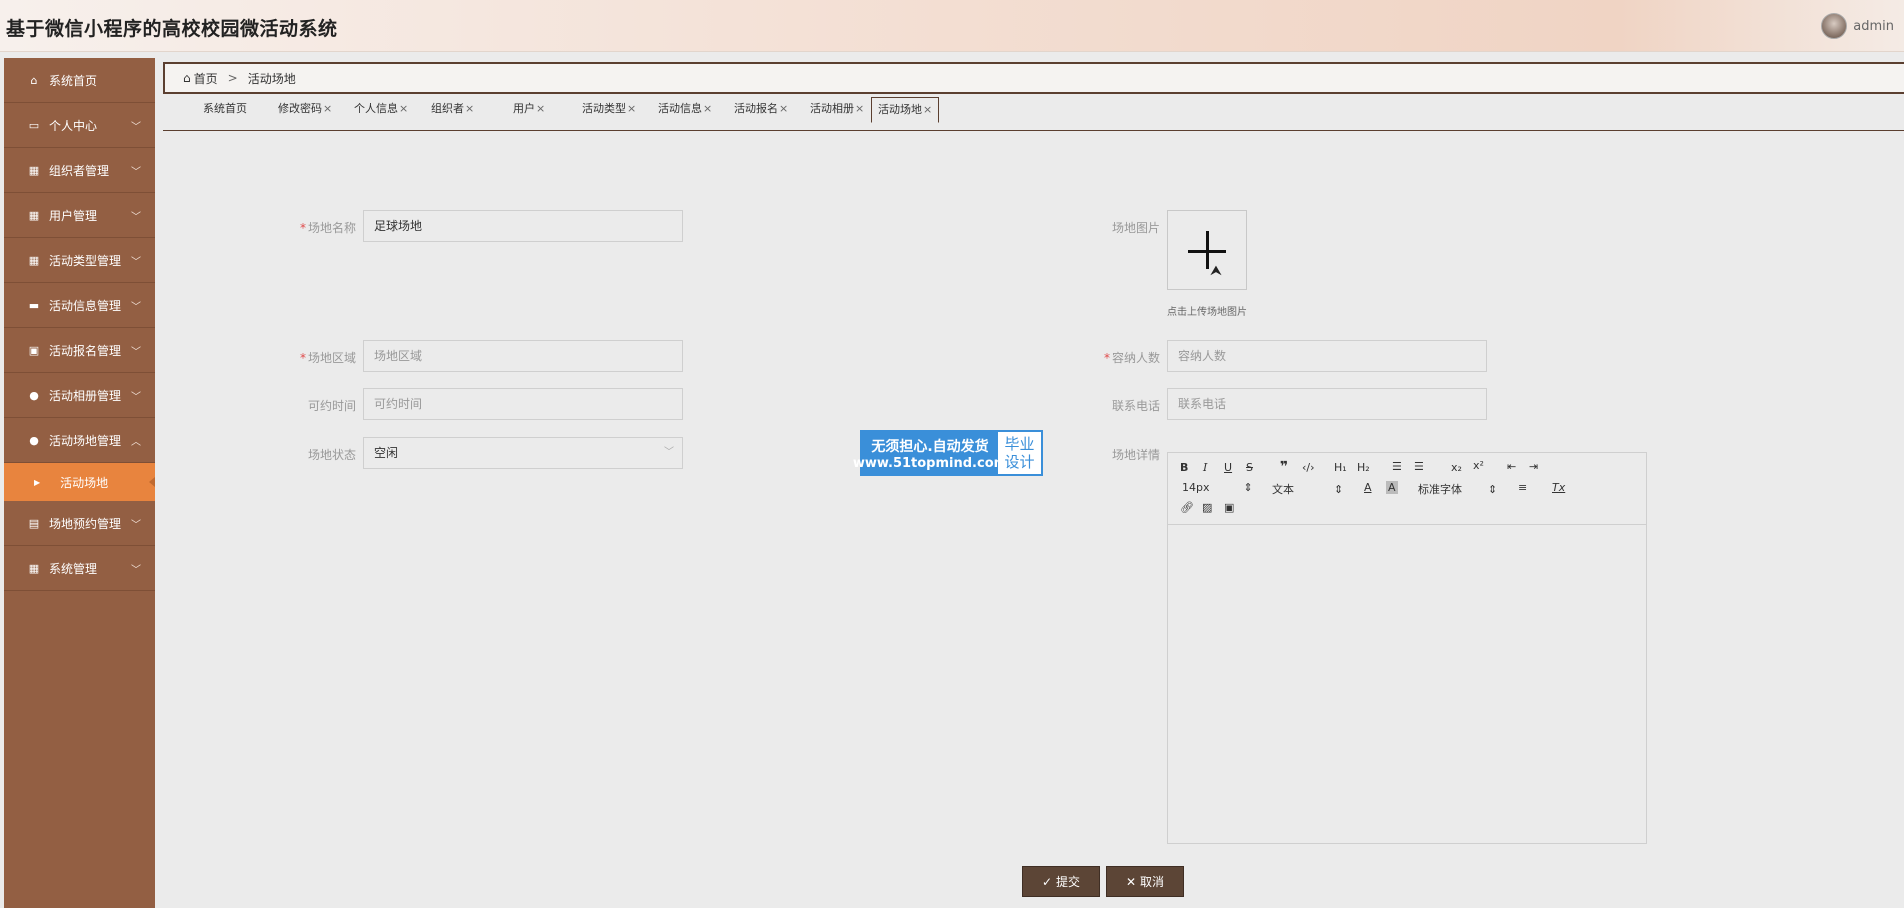 The image size is (1904, 908). What do you see at coordinates (1834, 26) in the screenshot?
I see `avatar` at bounding box center [1834, 26].